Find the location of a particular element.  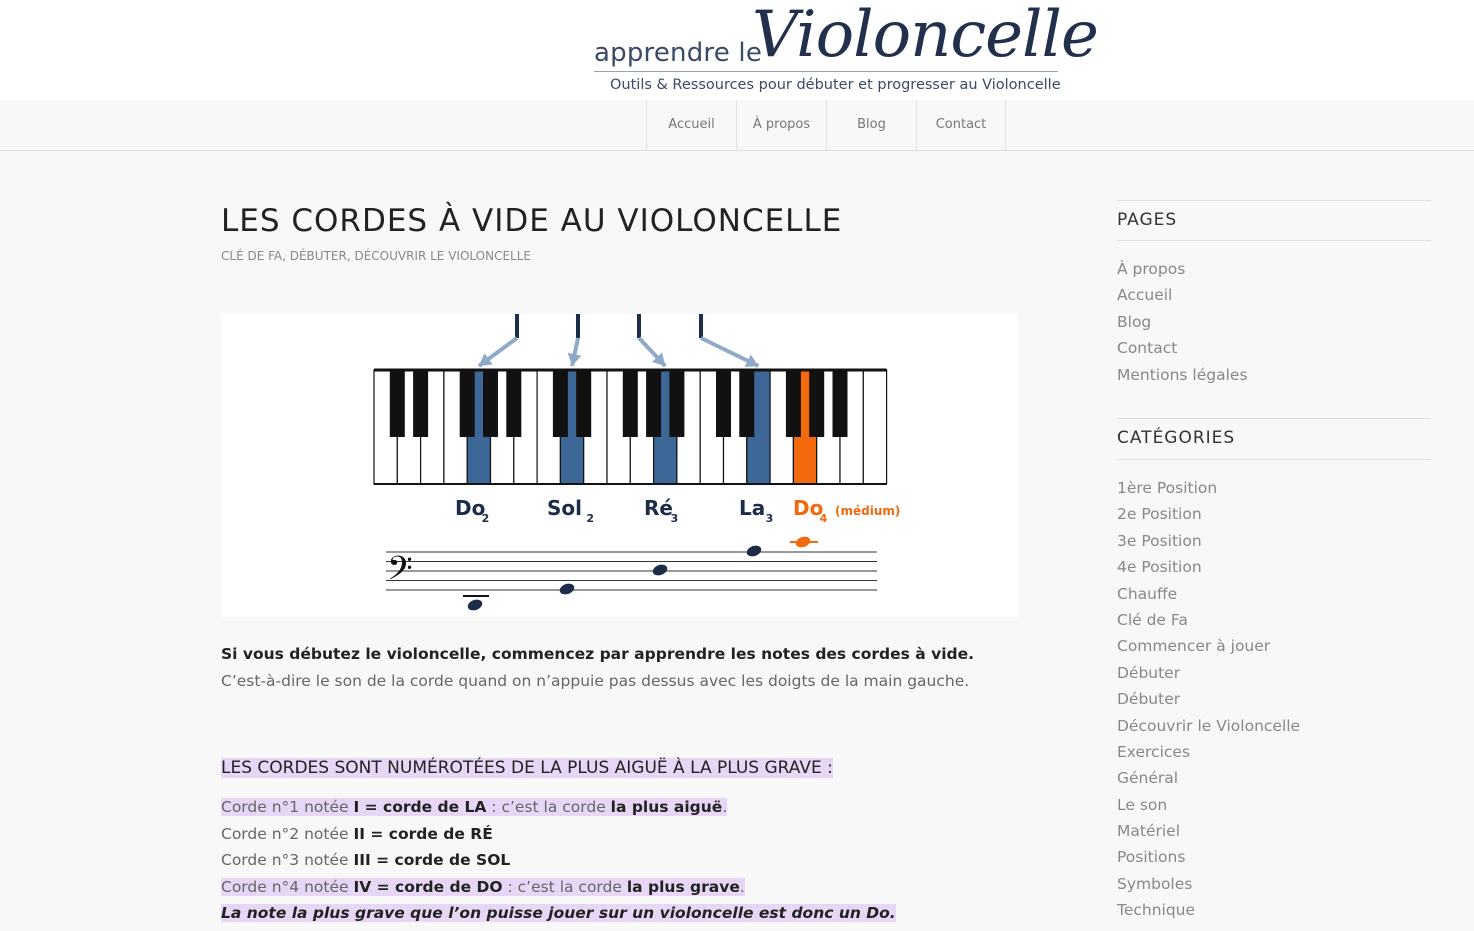

nav-item-accueil: Accueil is located at coordinates (691, 125).